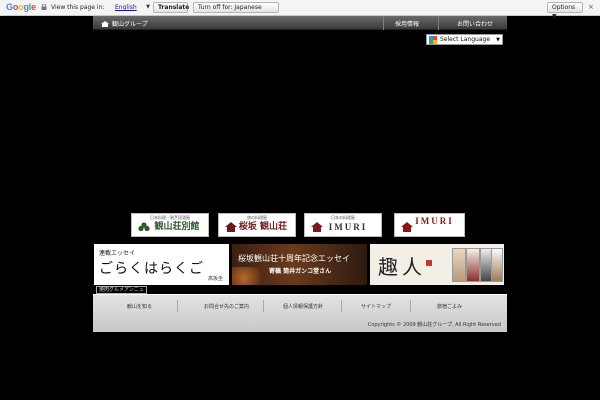  Describe the element at coordinates (171, 7) in the screenshot. I see `translate-button: Translate` at that location.